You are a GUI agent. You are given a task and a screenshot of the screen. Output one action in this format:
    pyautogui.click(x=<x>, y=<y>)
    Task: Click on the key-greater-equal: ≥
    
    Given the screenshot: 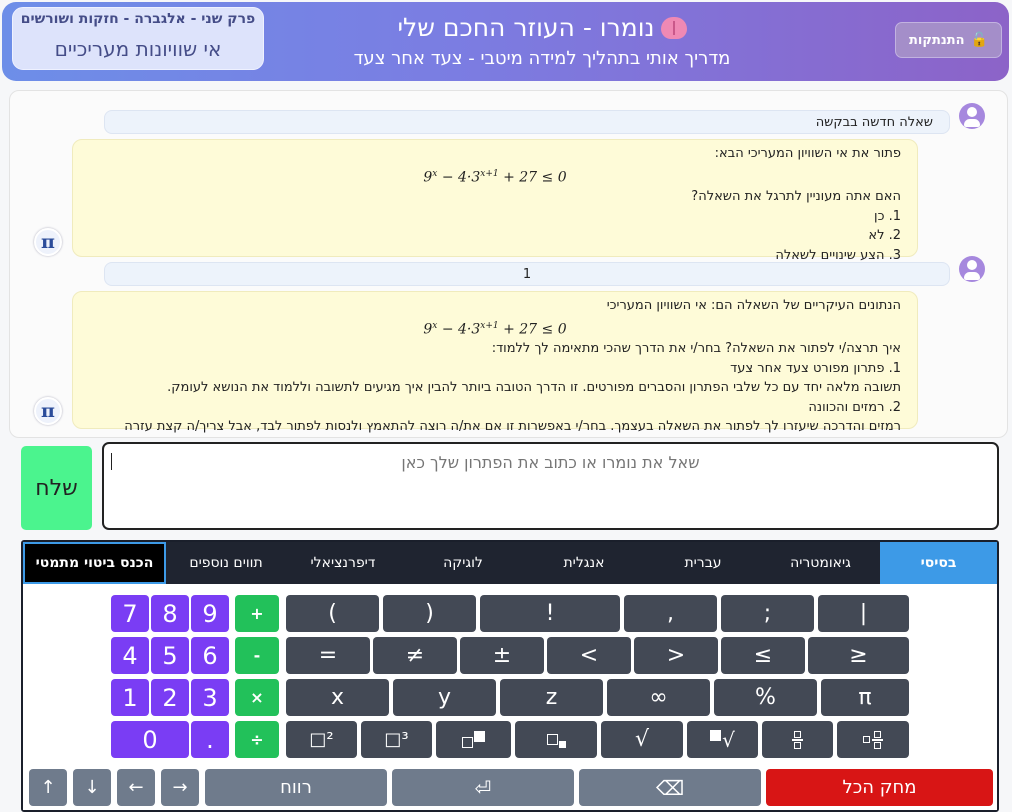 What is the action you would take?
    pyautogui.click(x=858, y=655)
    